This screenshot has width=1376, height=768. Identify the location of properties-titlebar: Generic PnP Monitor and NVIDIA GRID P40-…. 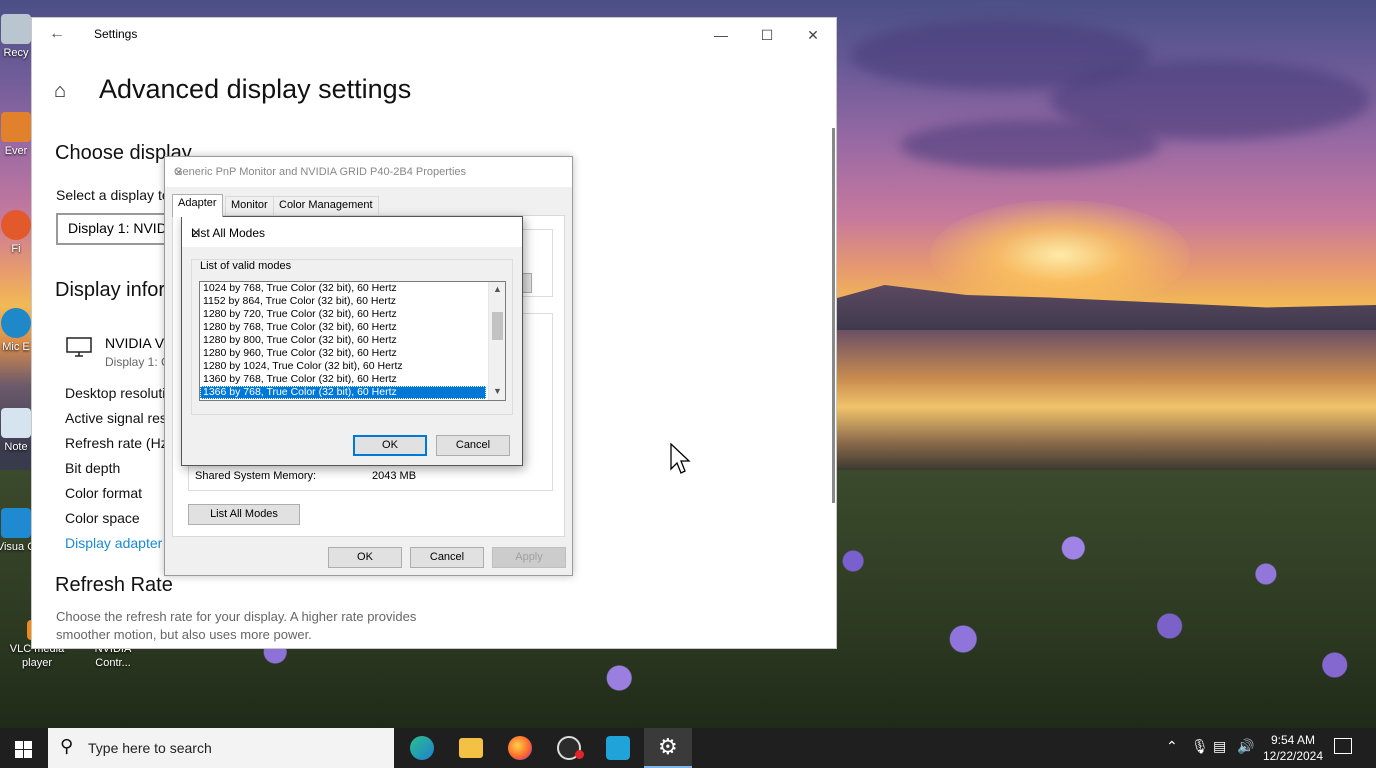
(368, 172).